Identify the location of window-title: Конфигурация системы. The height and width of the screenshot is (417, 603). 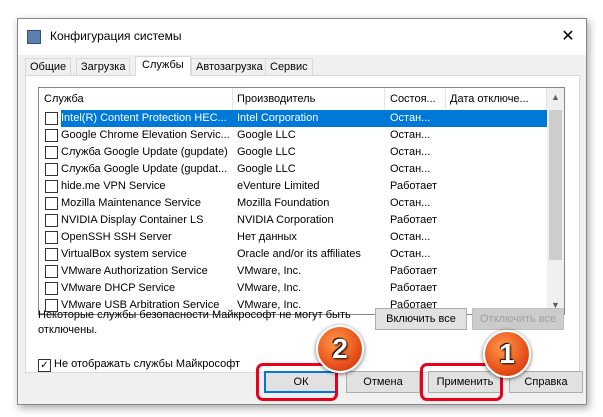
(116, 36).